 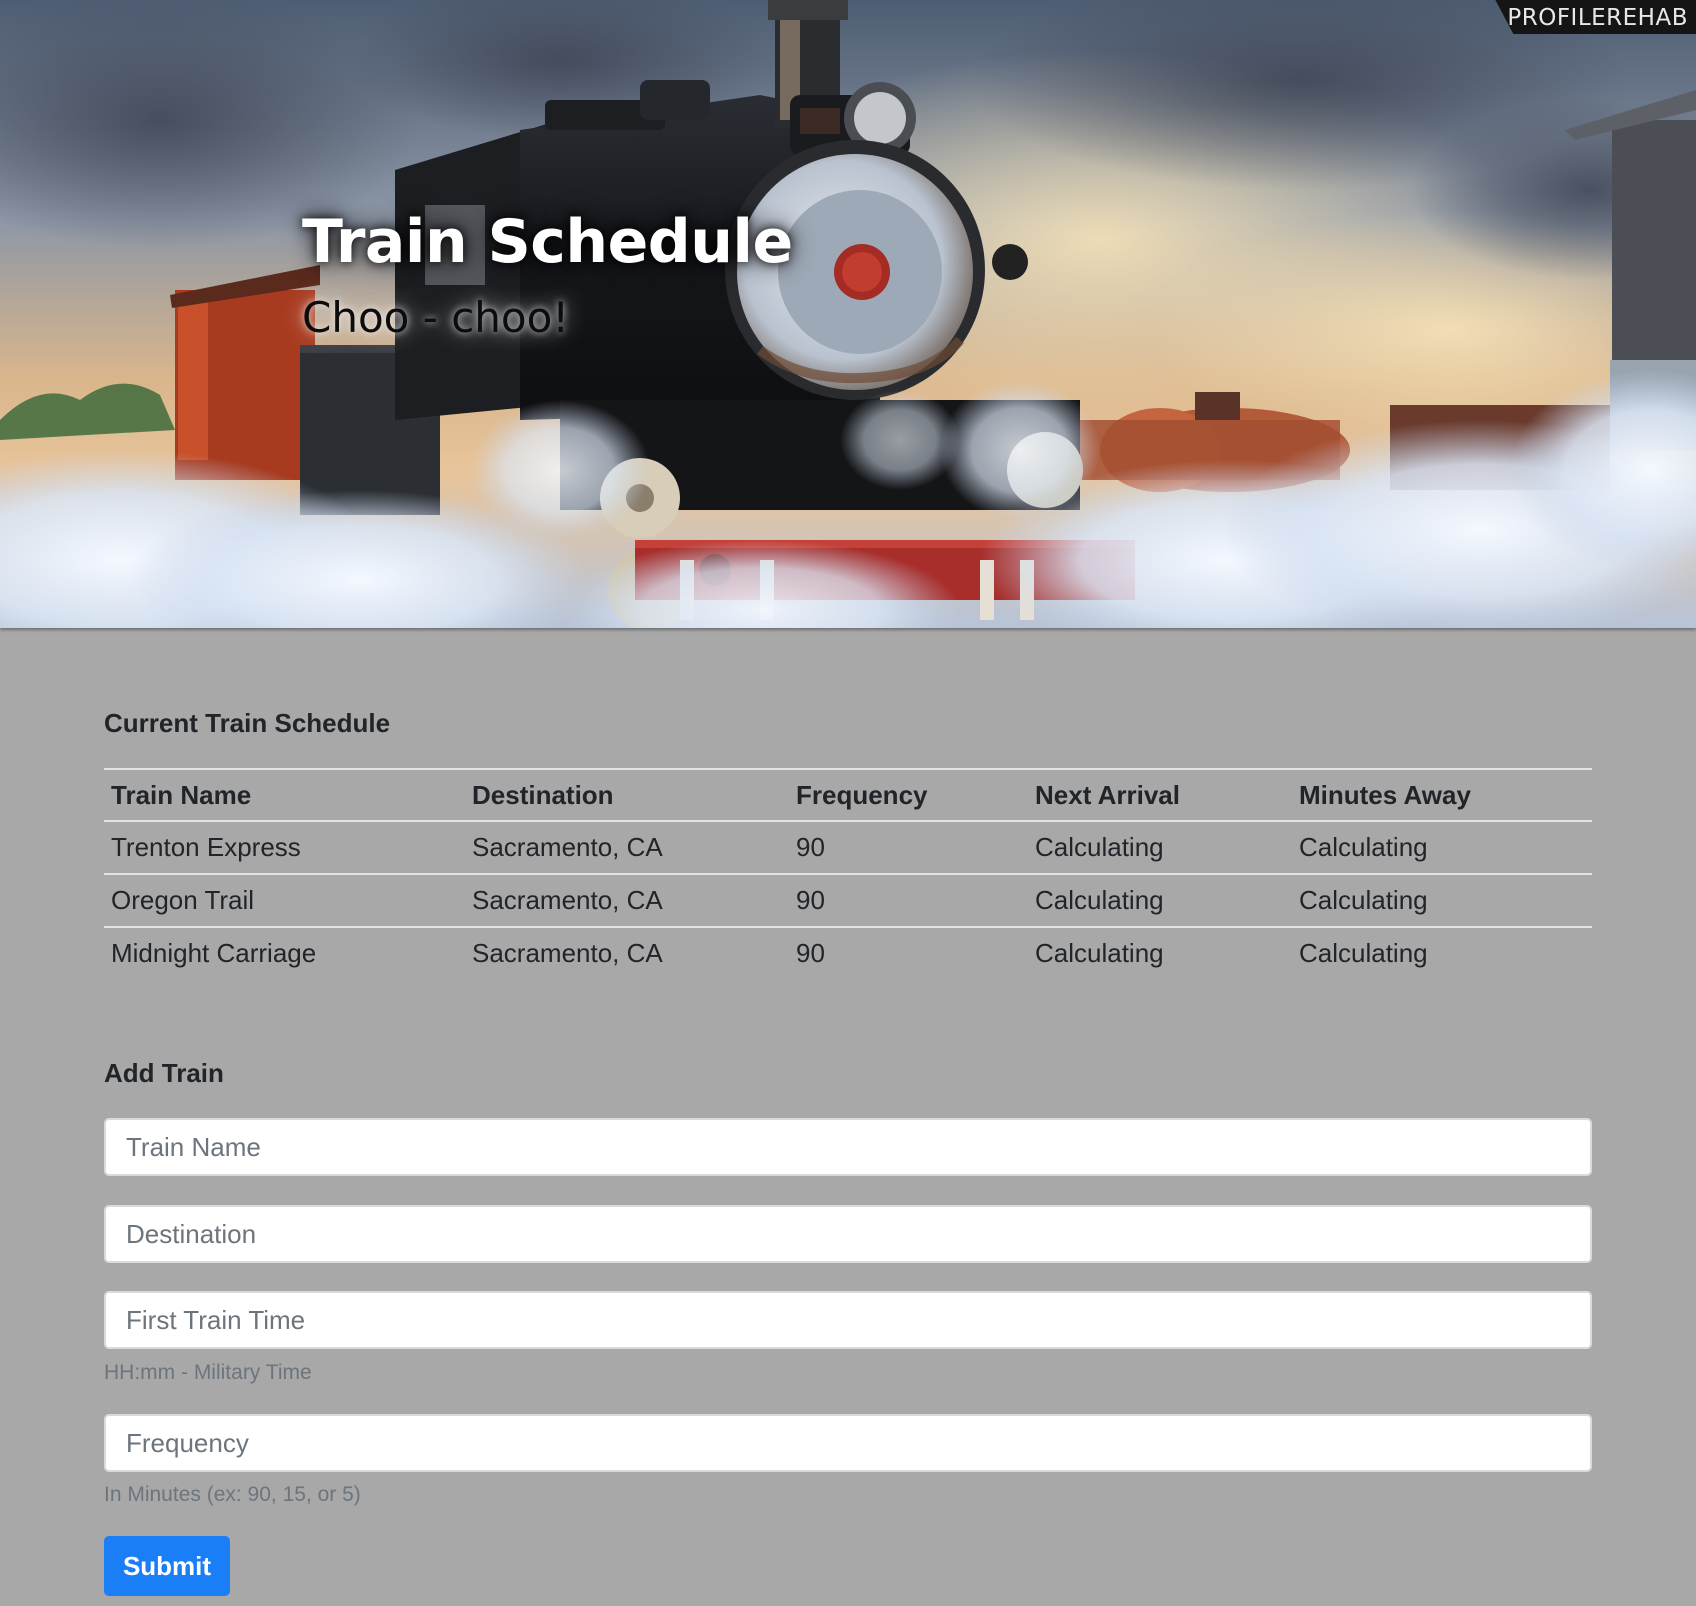 I want to click on frequency-help: In Minutes (ex: 90, 15, or 5), so click(x=232, y=1494).